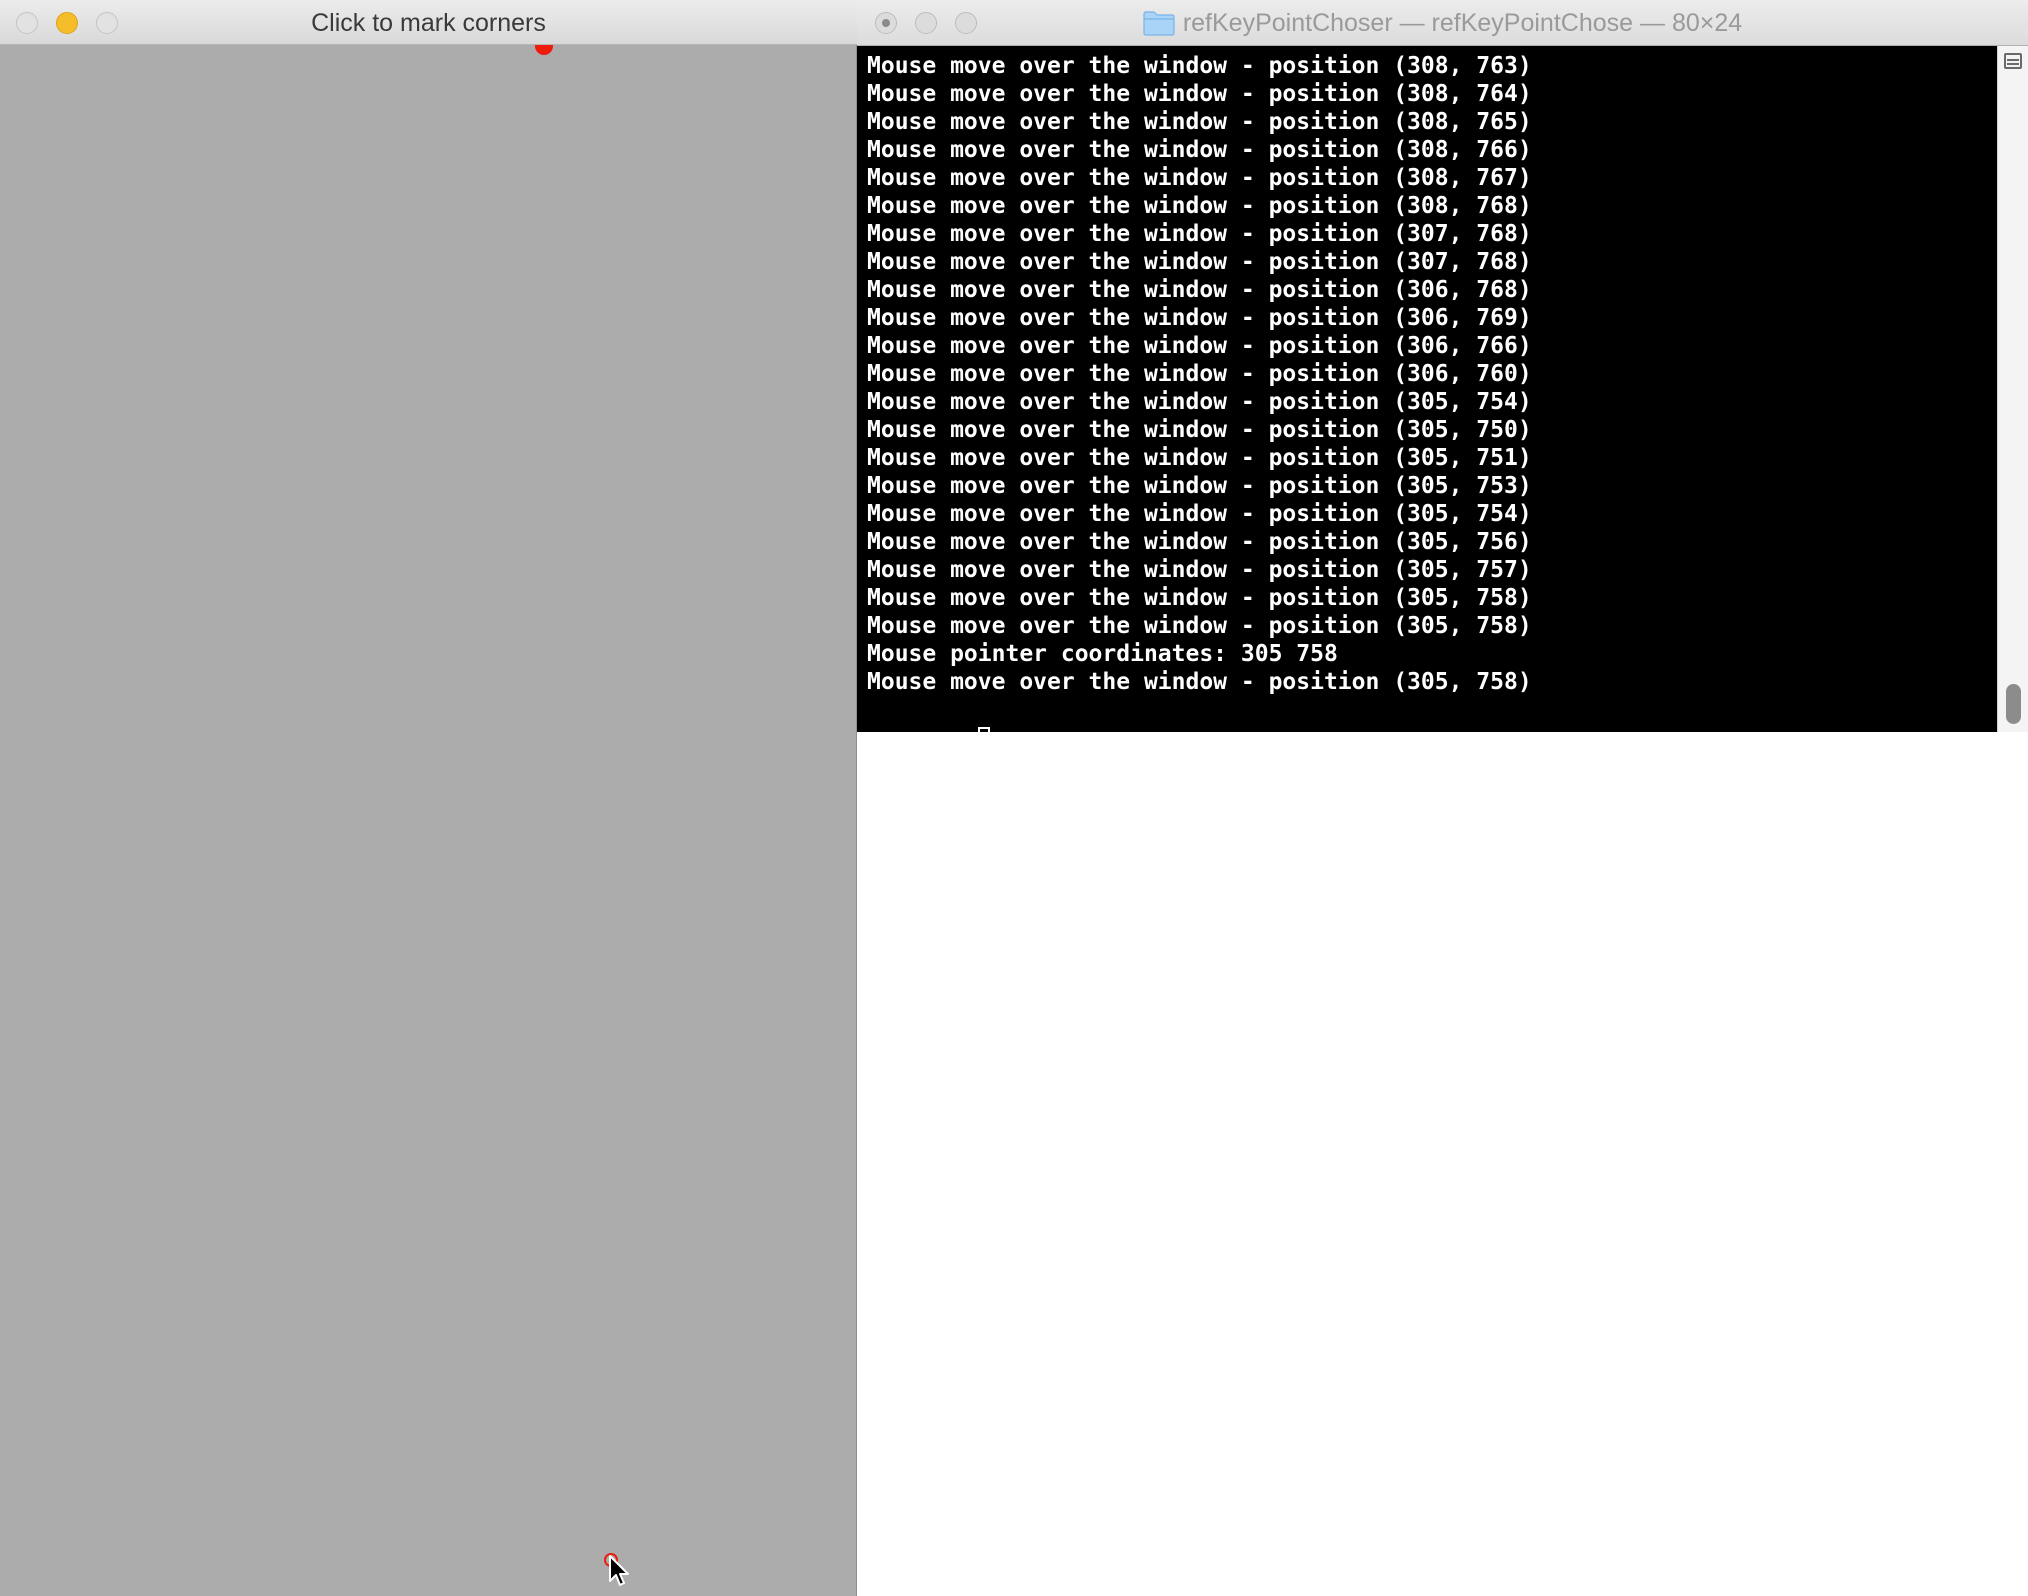 The image size is (2028, 1596). I want to click on corner-marker, so click(544, 50).